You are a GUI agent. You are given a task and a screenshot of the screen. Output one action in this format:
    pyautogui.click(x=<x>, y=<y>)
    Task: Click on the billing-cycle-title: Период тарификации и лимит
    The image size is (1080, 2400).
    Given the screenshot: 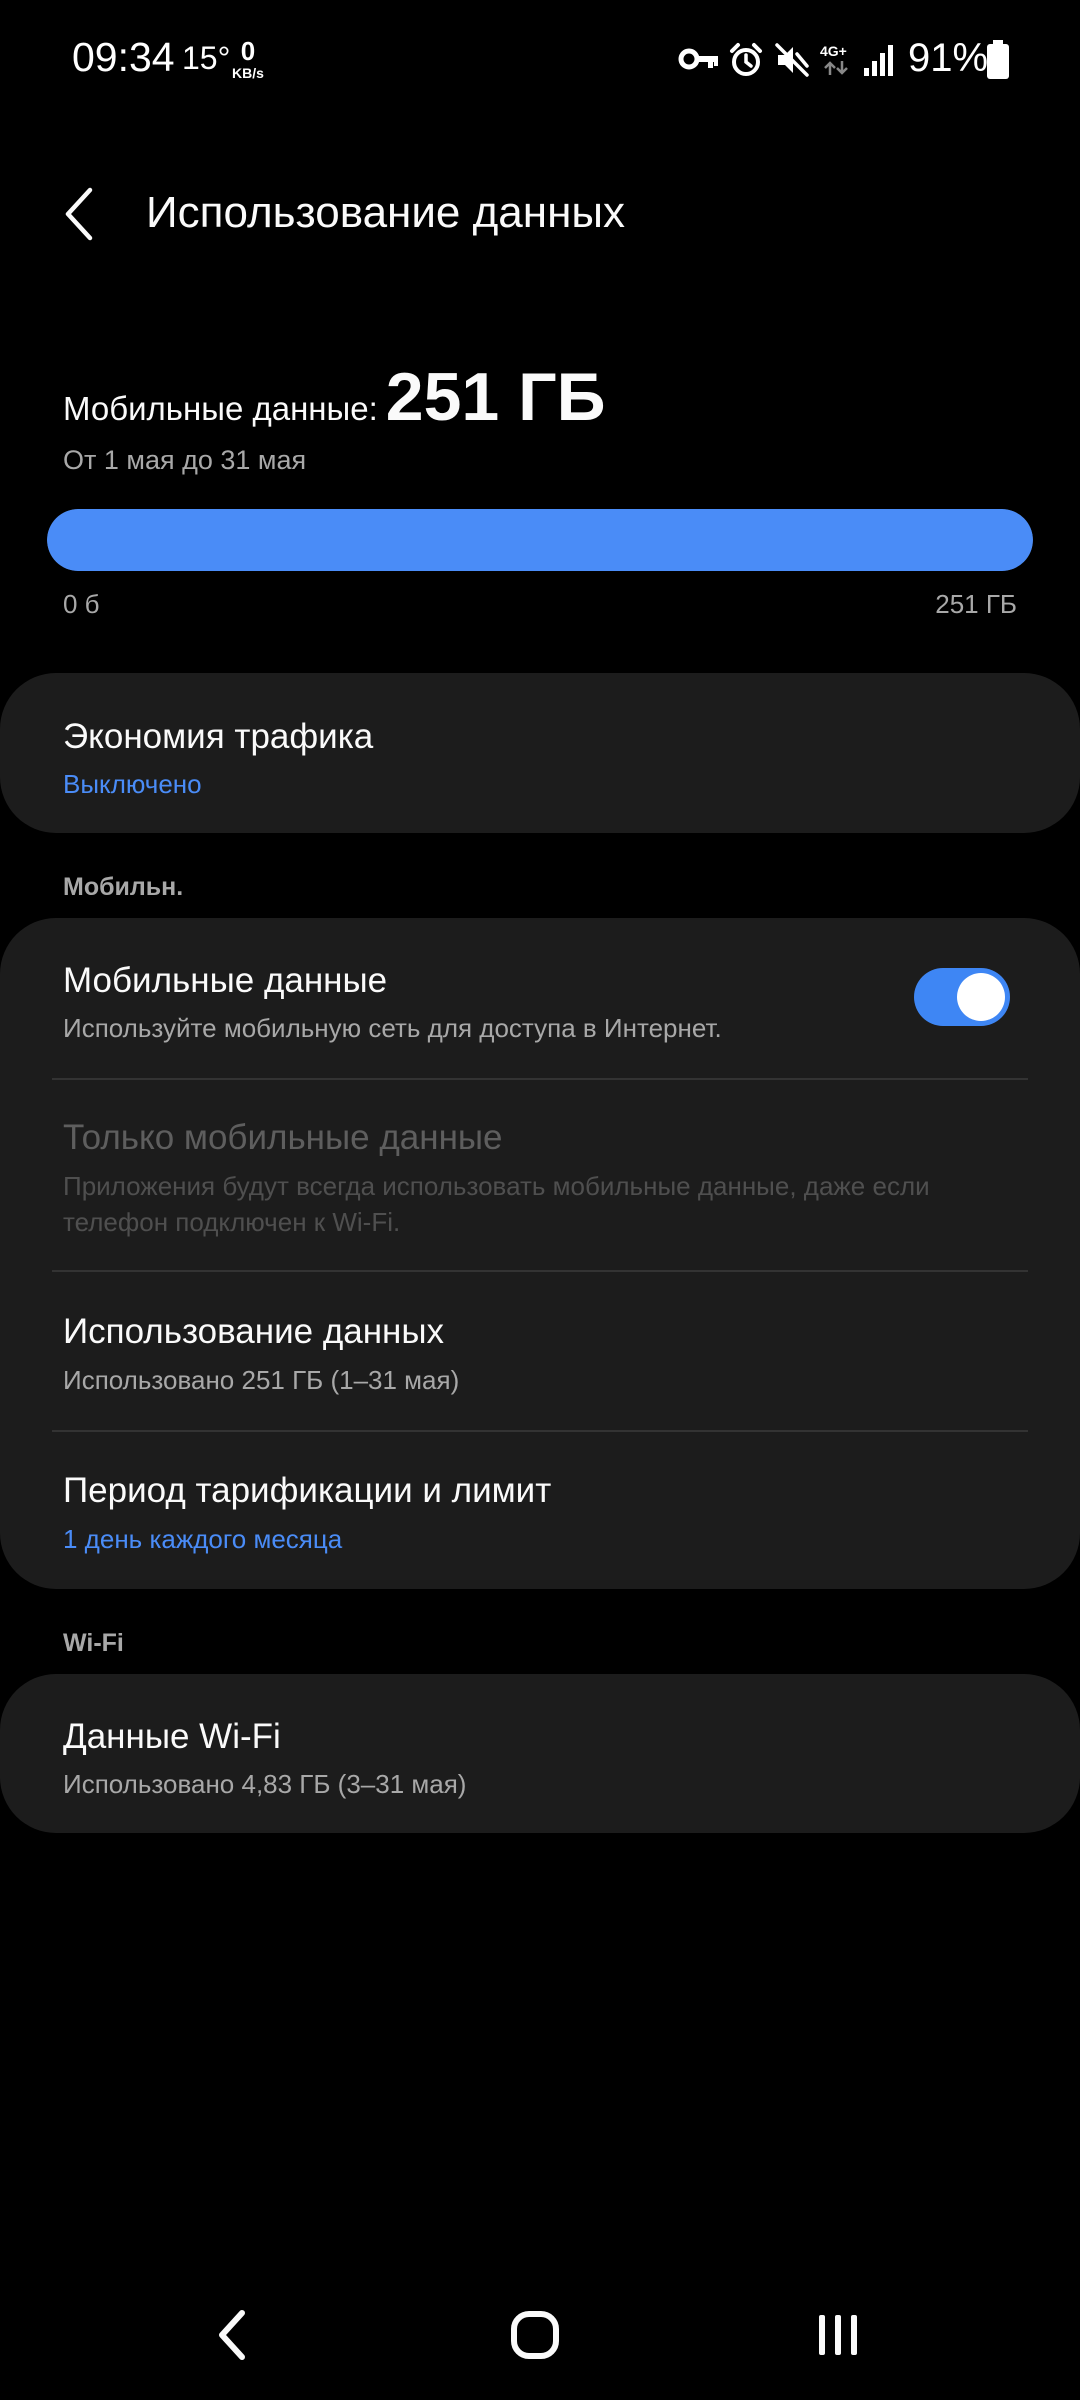 What is the action you would take?
    pyautogui.click(x=307, y=1490)
    